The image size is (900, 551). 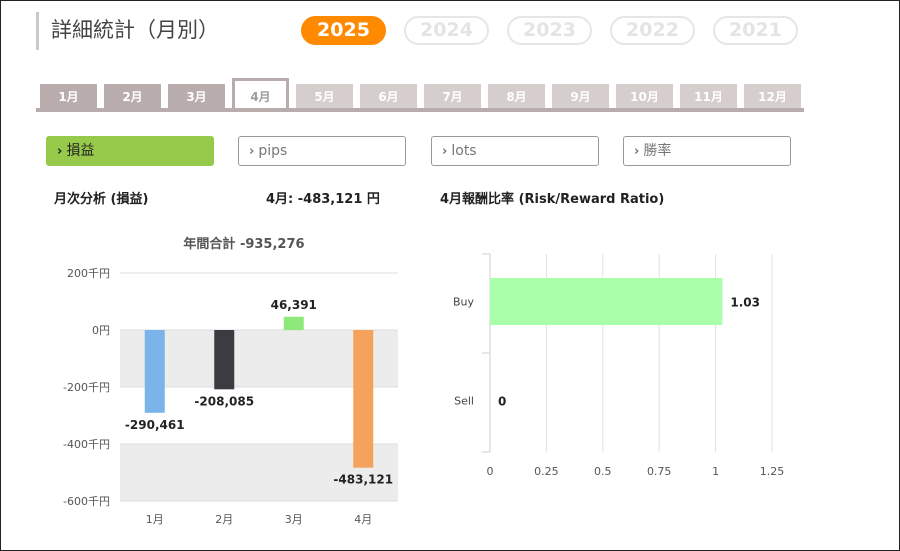 What do you see at coordinates (324, 97) in the screenshot?
I see `tab-month-5: 5月` at bounding box center [324, 97].